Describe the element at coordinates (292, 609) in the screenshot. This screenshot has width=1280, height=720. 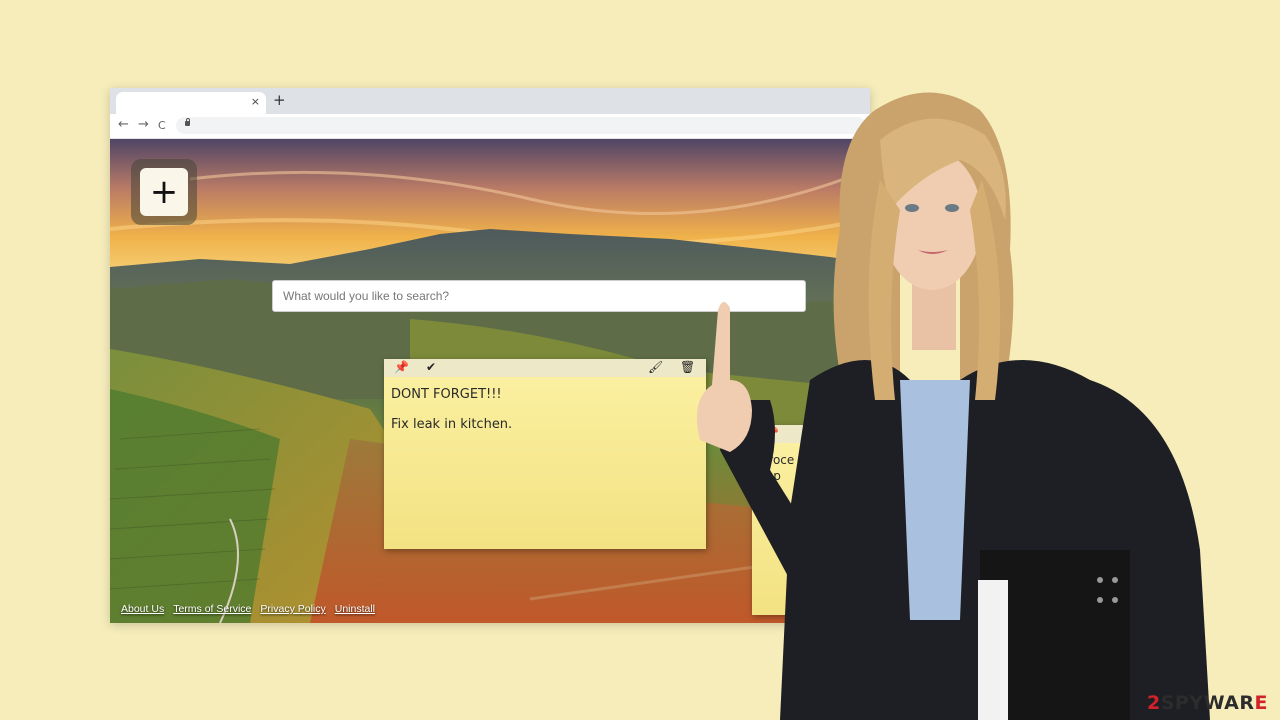
I see `privacy-policy-link: Privacy Policy` at that location.